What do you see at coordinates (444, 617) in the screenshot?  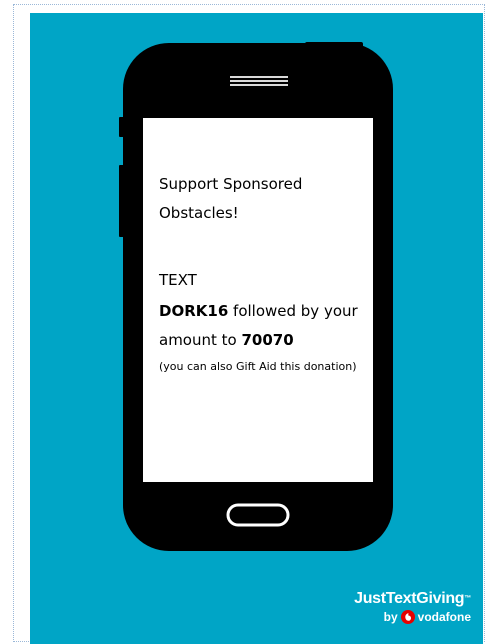 I see `brand-partner-text: vodafone` at bounding box center [444, 617].